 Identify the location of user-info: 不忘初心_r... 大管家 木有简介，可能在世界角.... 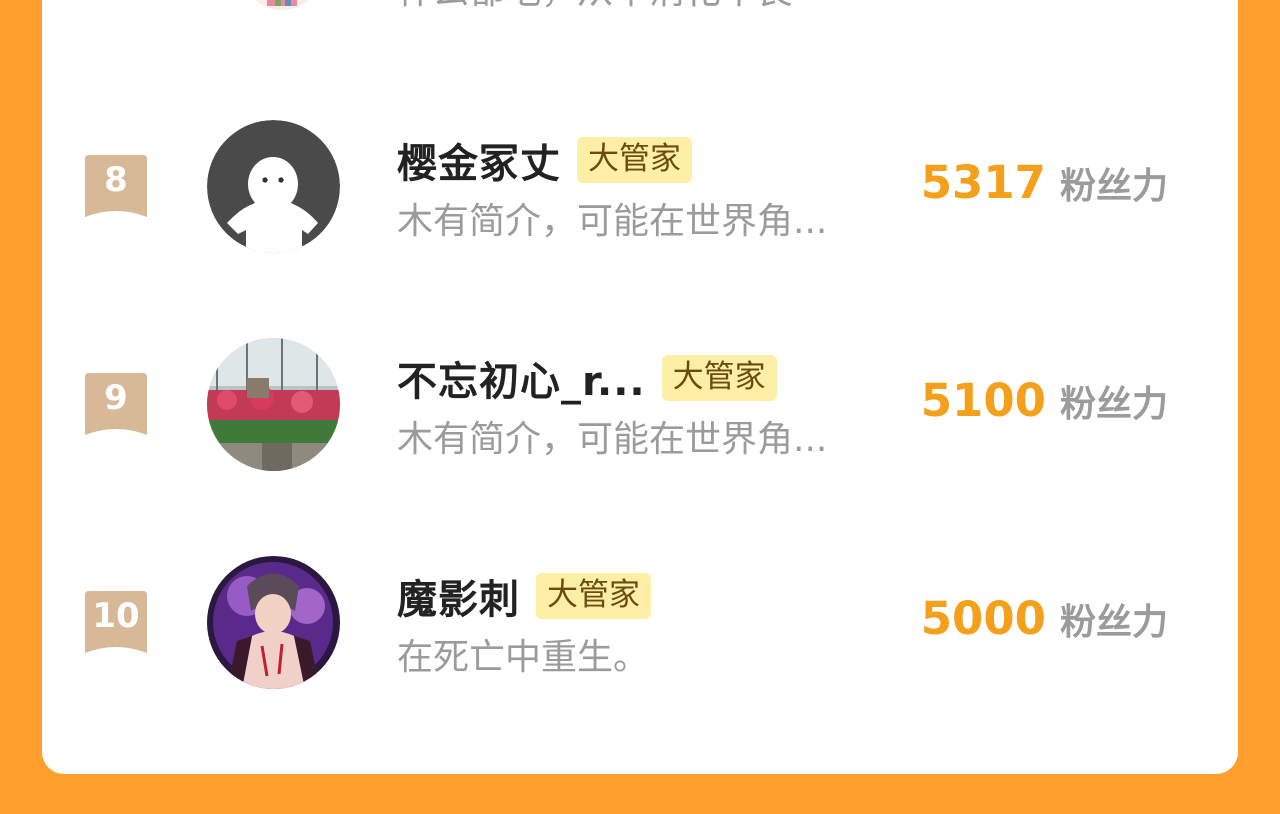
(647, 410).